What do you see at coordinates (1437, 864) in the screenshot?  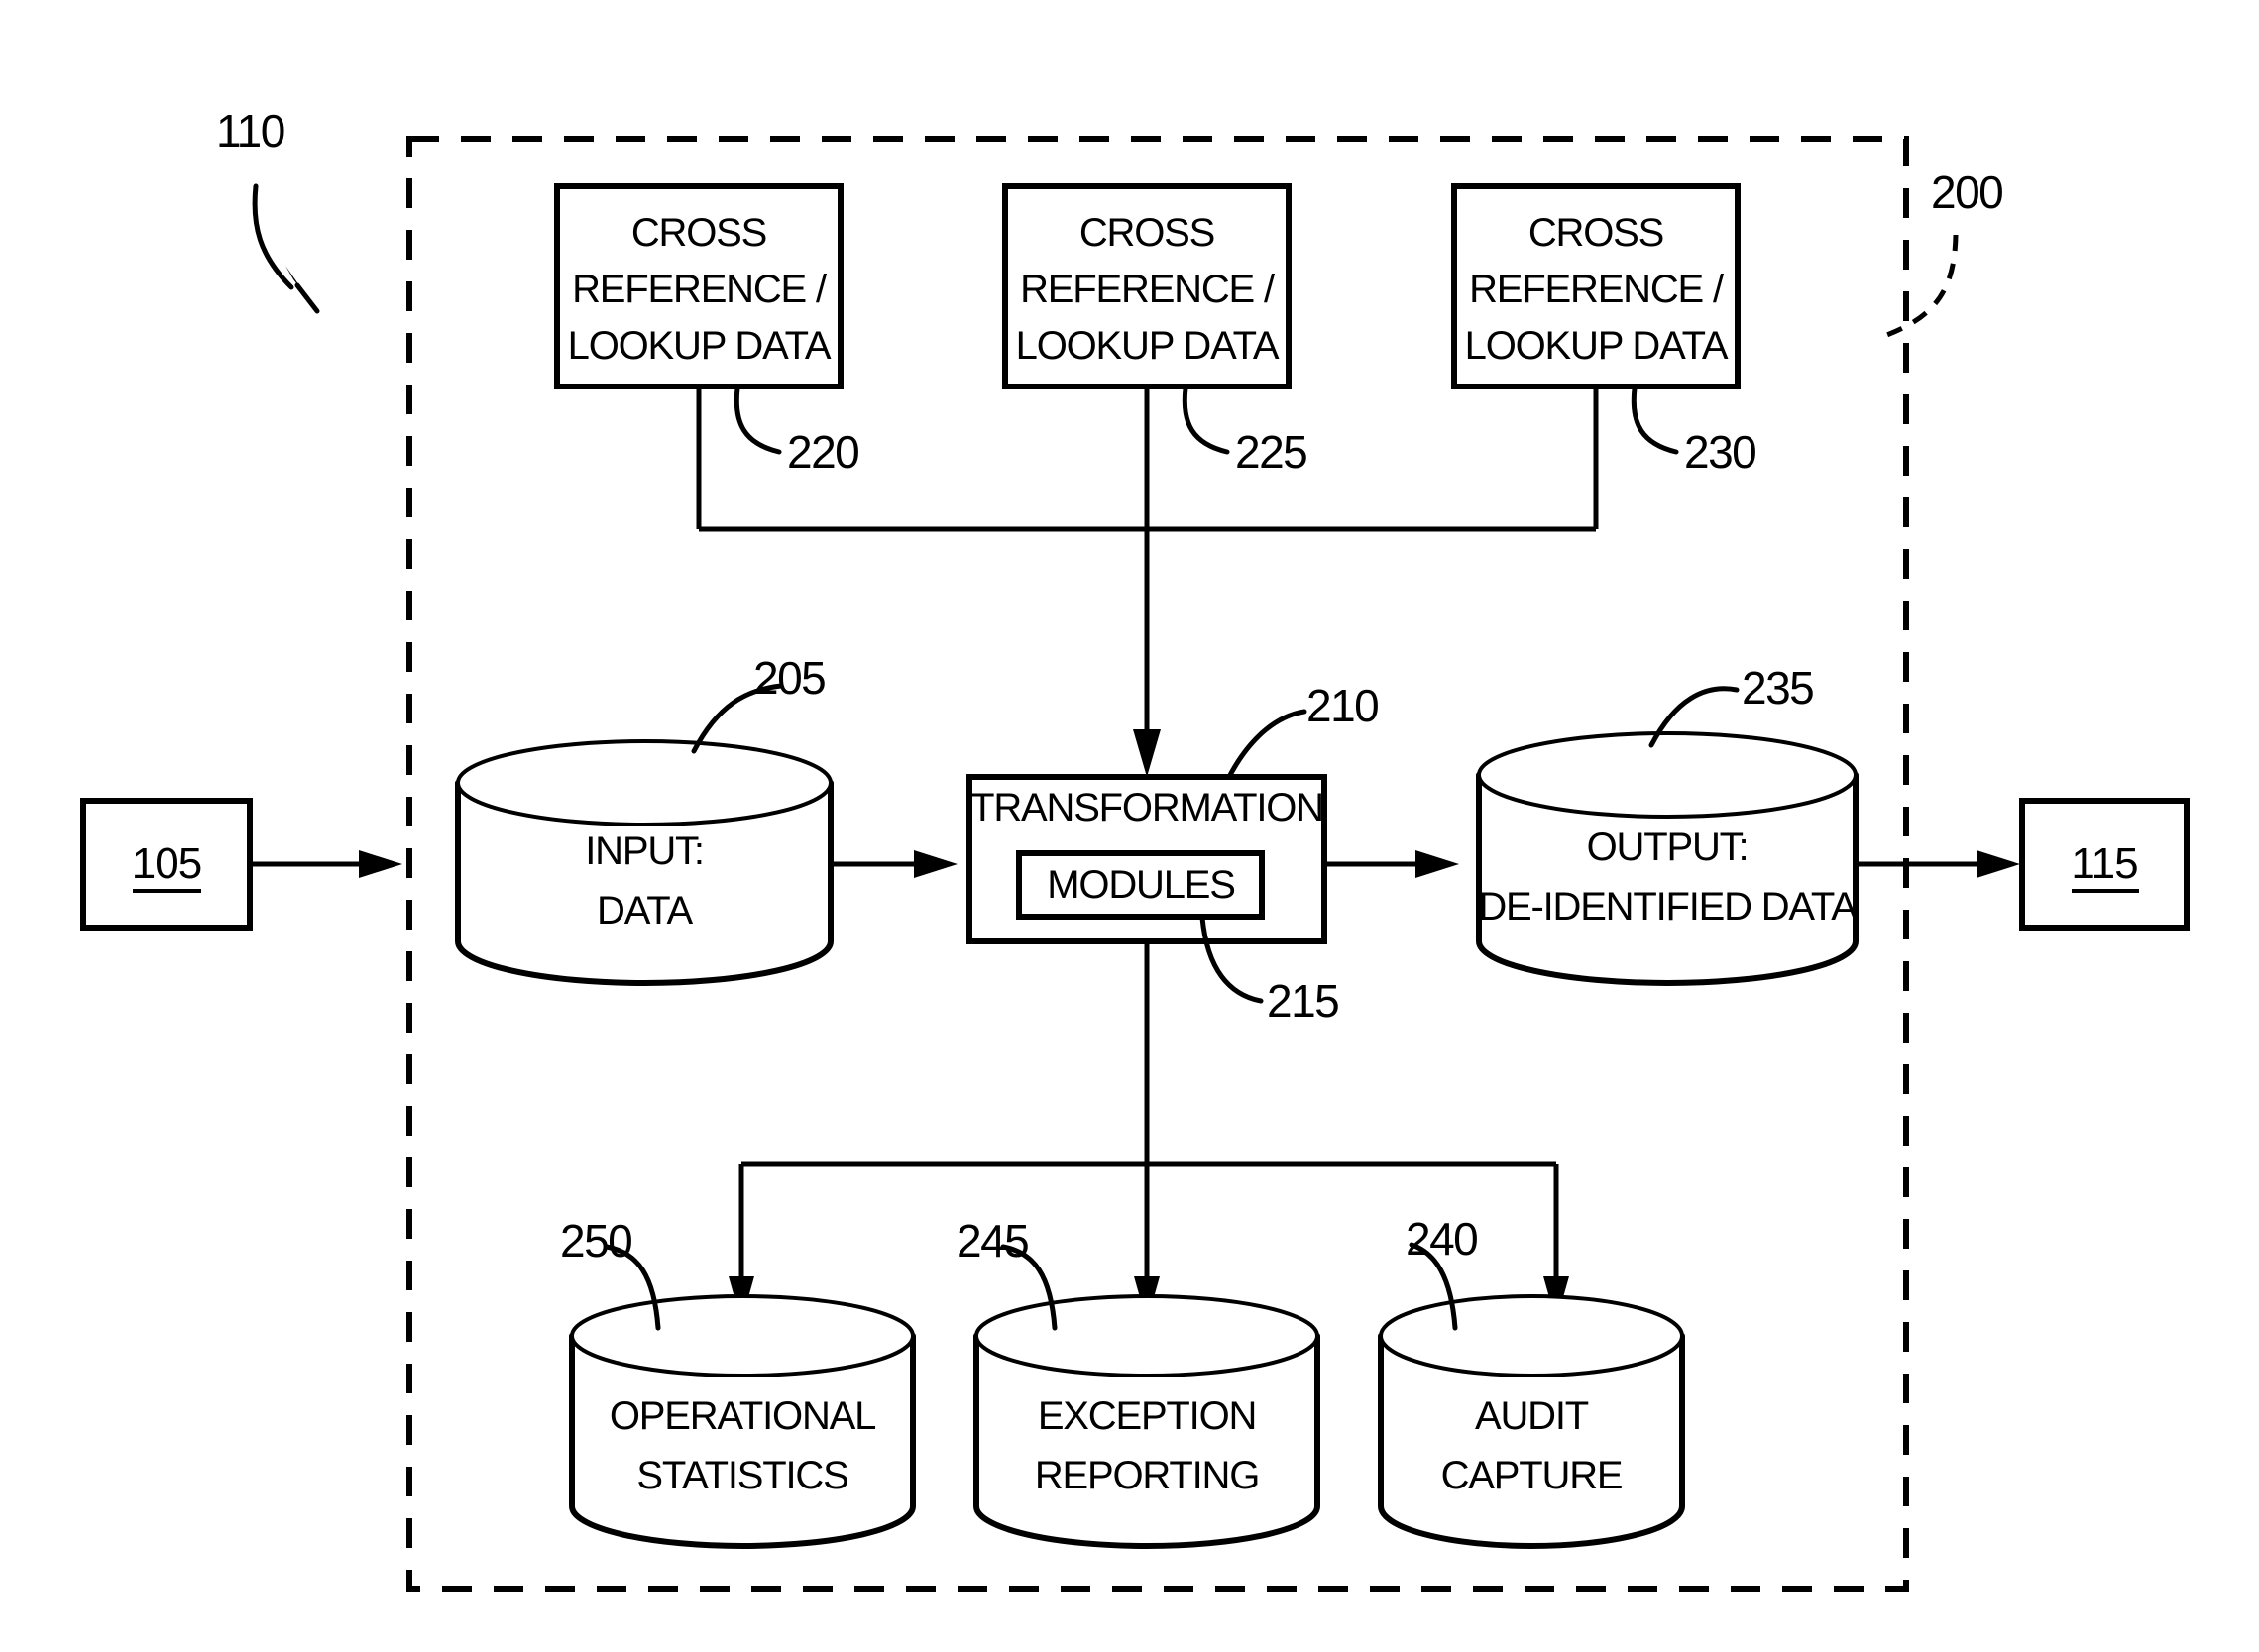 I see `transformation-to-output-arrowhead` at bounding box center [1437, 864].